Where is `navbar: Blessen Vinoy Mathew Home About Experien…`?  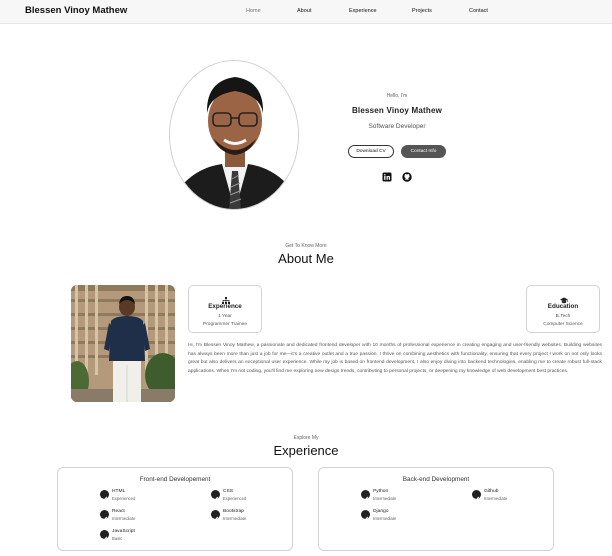
navbar: Blessen Vinoy Mathew Home About Experien… is located at coordinates (306, 12).